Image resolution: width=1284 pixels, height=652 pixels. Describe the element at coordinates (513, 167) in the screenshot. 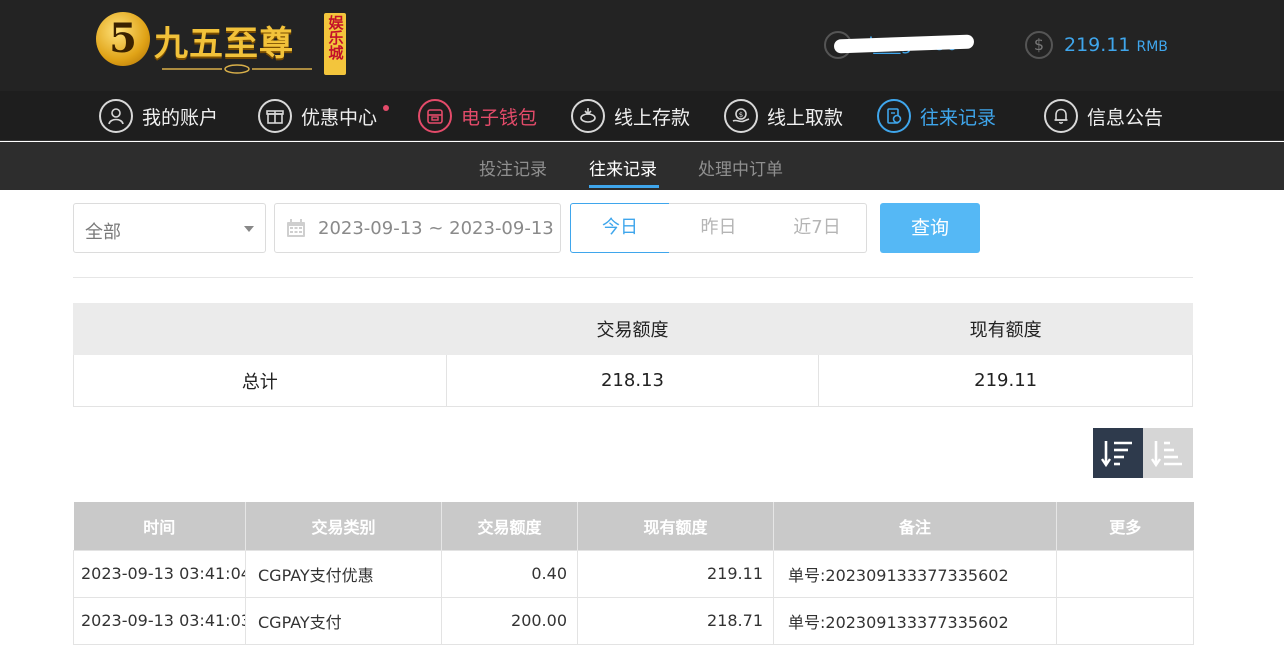

I see `tab-bet-records: 投注记录` at that location.